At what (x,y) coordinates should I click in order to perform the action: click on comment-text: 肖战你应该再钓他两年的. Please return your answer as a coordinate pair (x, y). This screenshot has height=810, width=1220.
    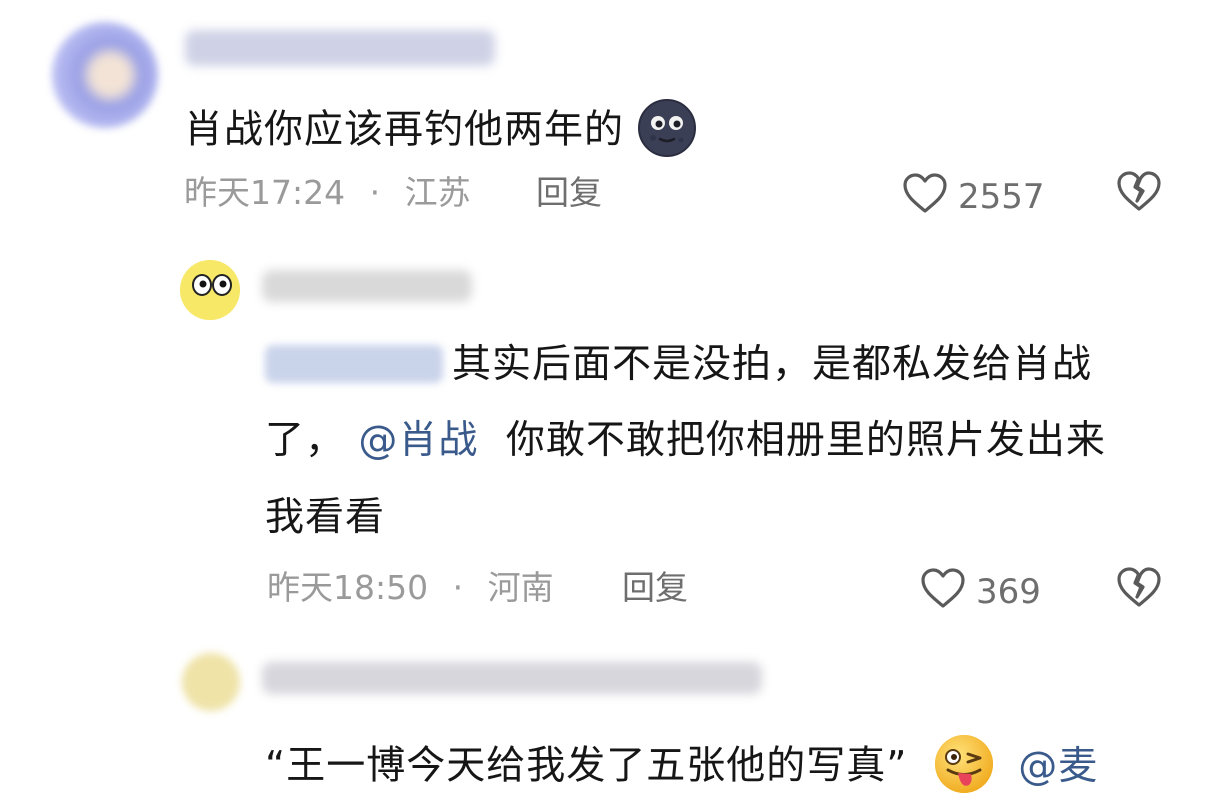
    Looking at the image, I should click on (440, 132).